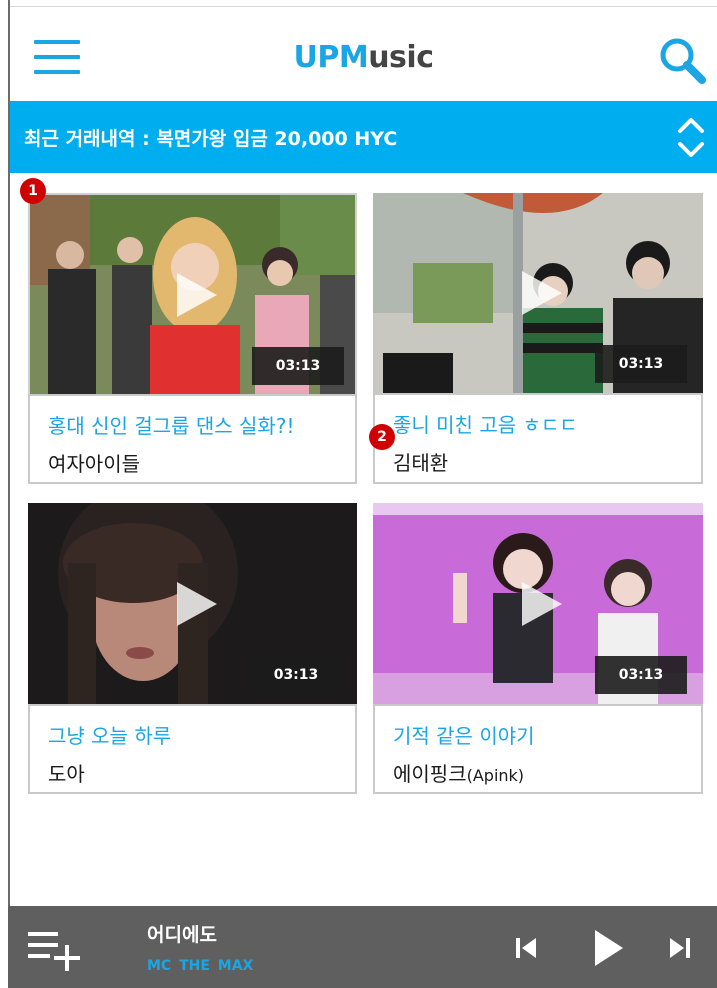 The image size is (717, 988). Describe the element at coordinates (609, 948) in the screenshot. I see `play-icon` at that location.